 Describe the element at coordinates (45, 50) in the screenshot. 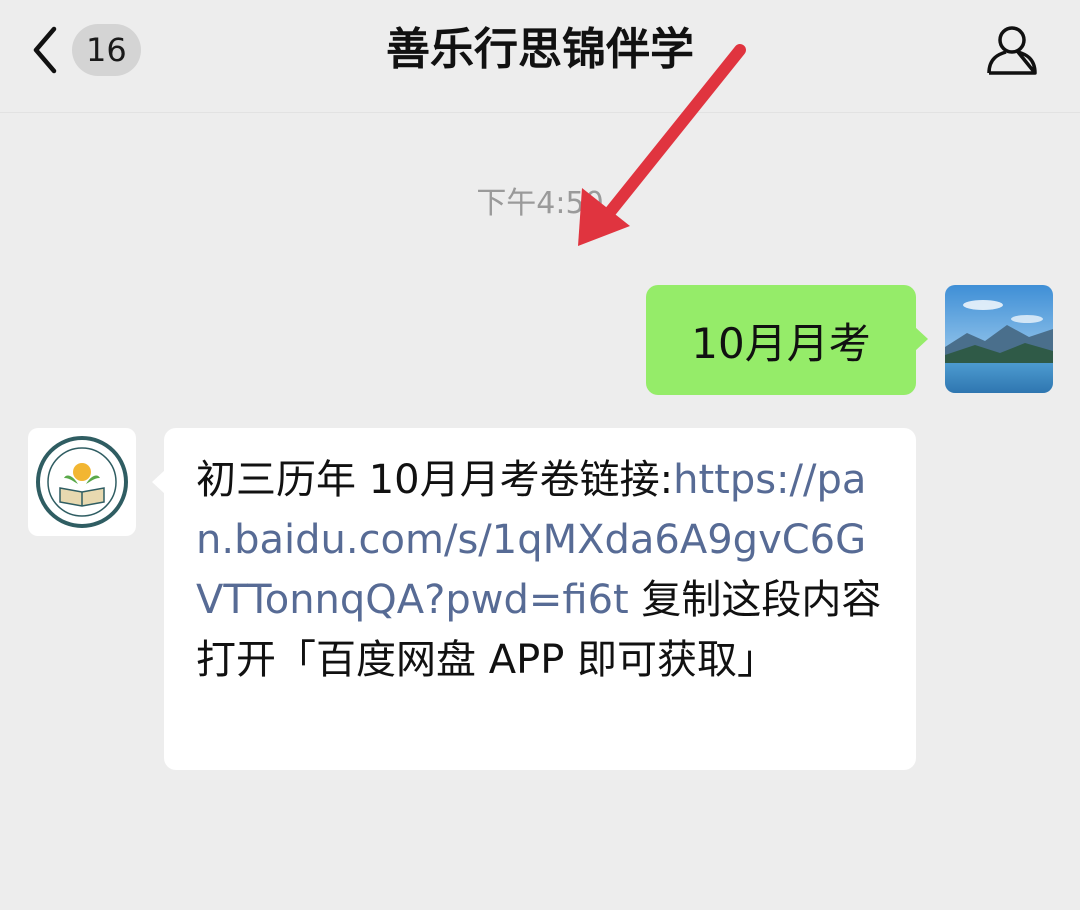

I see `chevron-left-icon` at that location.